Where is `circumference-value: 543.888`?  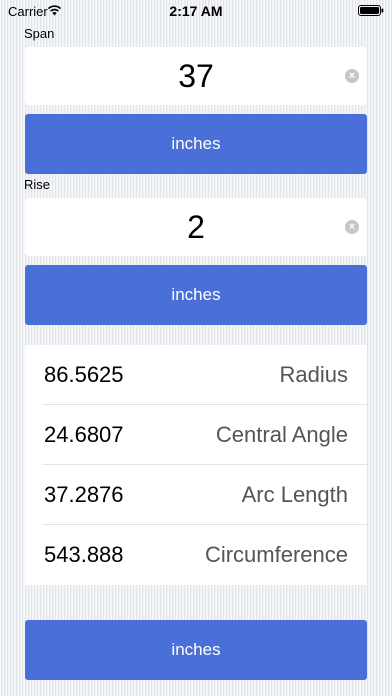
circumference-value: 543.888 is located at coordinates (84, 554).